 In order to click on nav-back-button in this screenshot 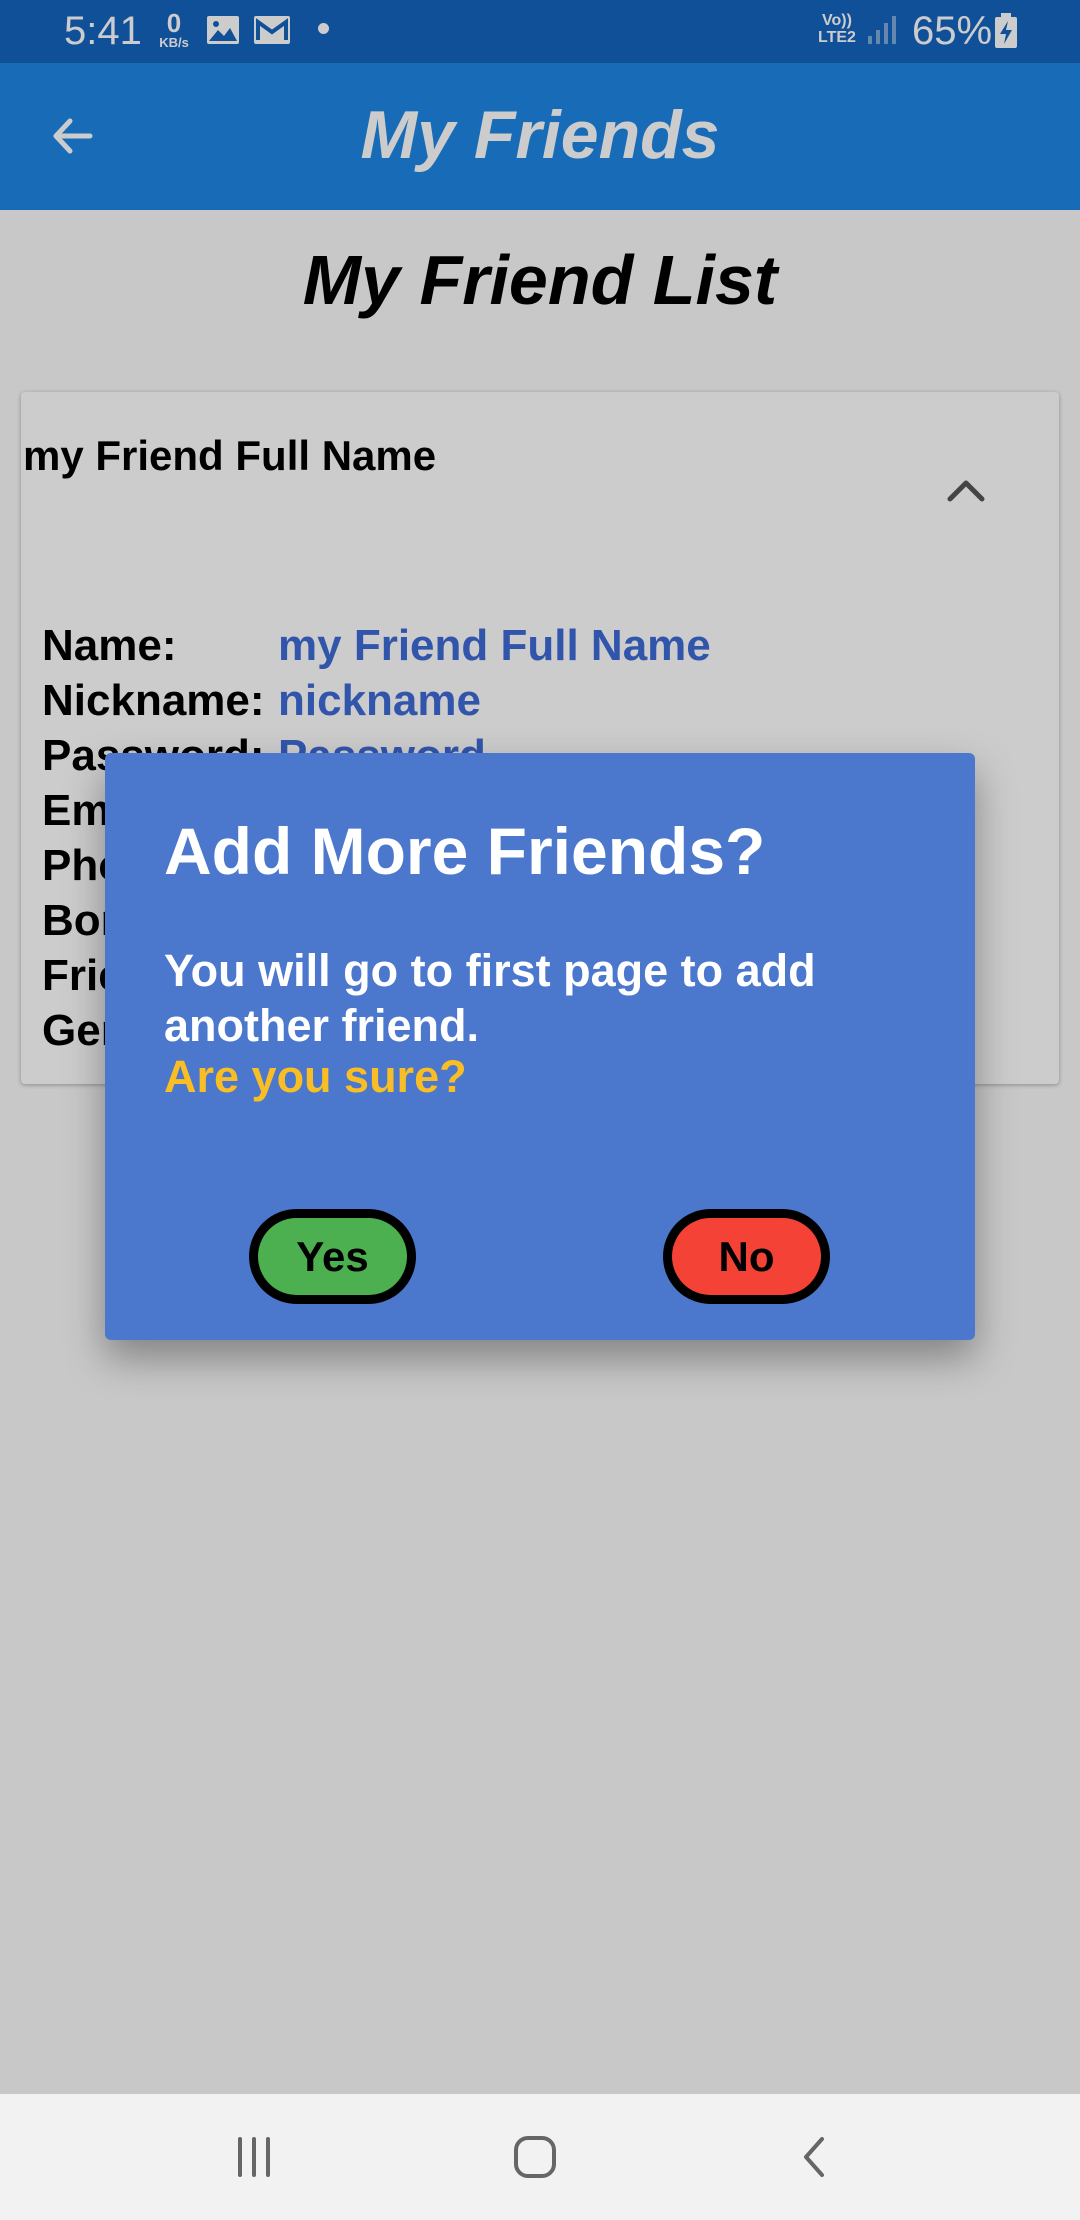, I will do `click(816, 2157)`.